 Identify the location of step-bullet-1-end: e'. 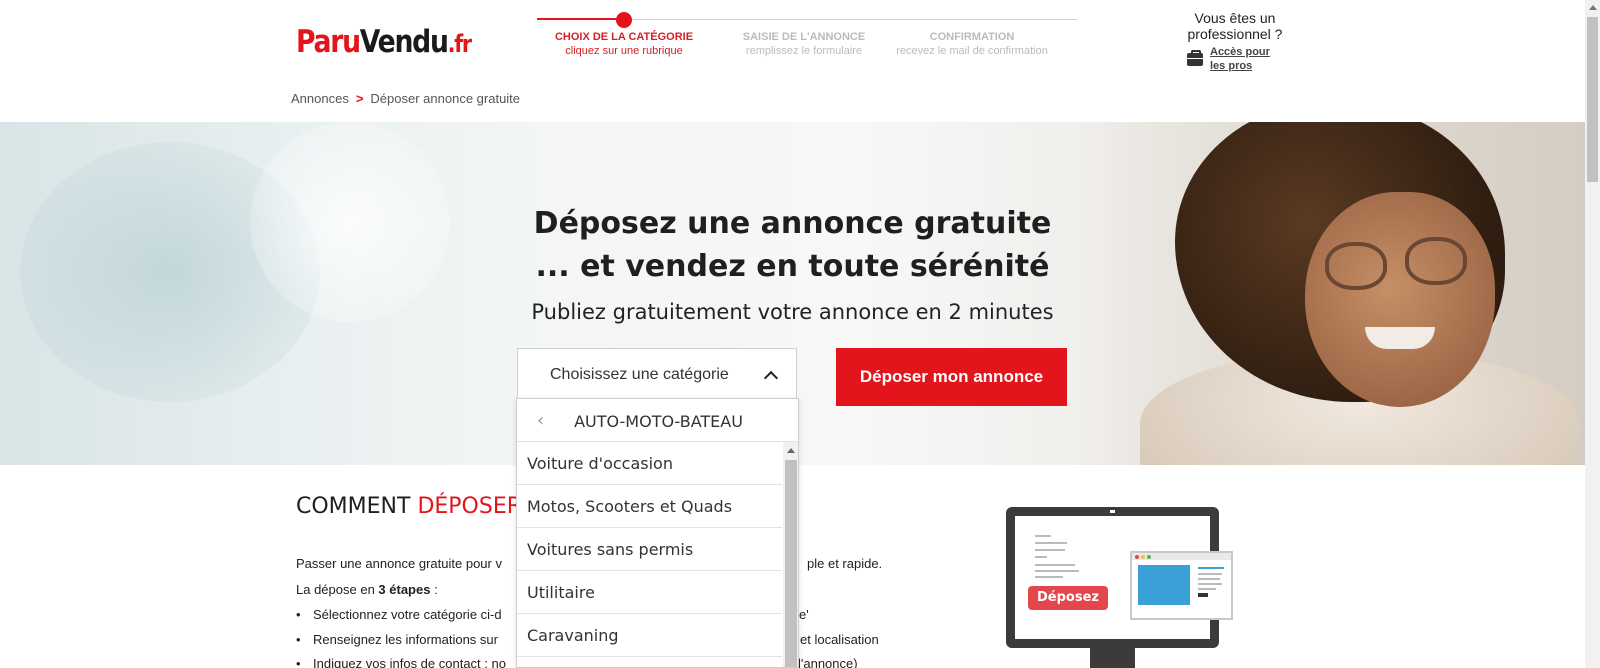
(804, 614).